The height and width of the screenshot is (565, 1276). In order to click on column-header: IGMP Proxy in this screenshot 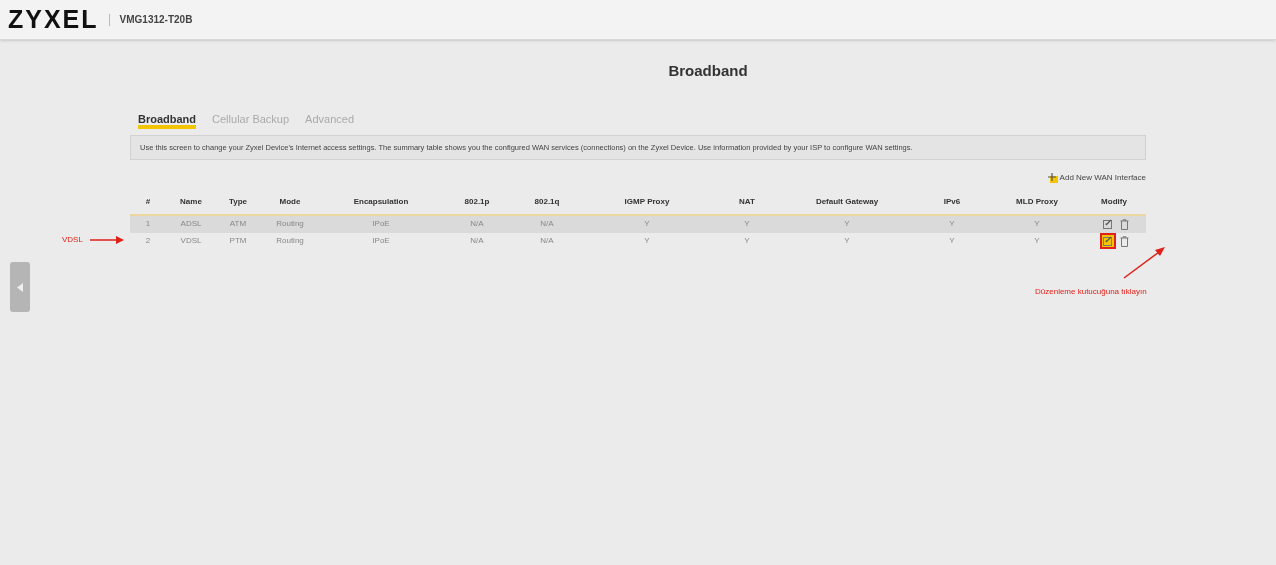, I will do `click(647, 201)`.